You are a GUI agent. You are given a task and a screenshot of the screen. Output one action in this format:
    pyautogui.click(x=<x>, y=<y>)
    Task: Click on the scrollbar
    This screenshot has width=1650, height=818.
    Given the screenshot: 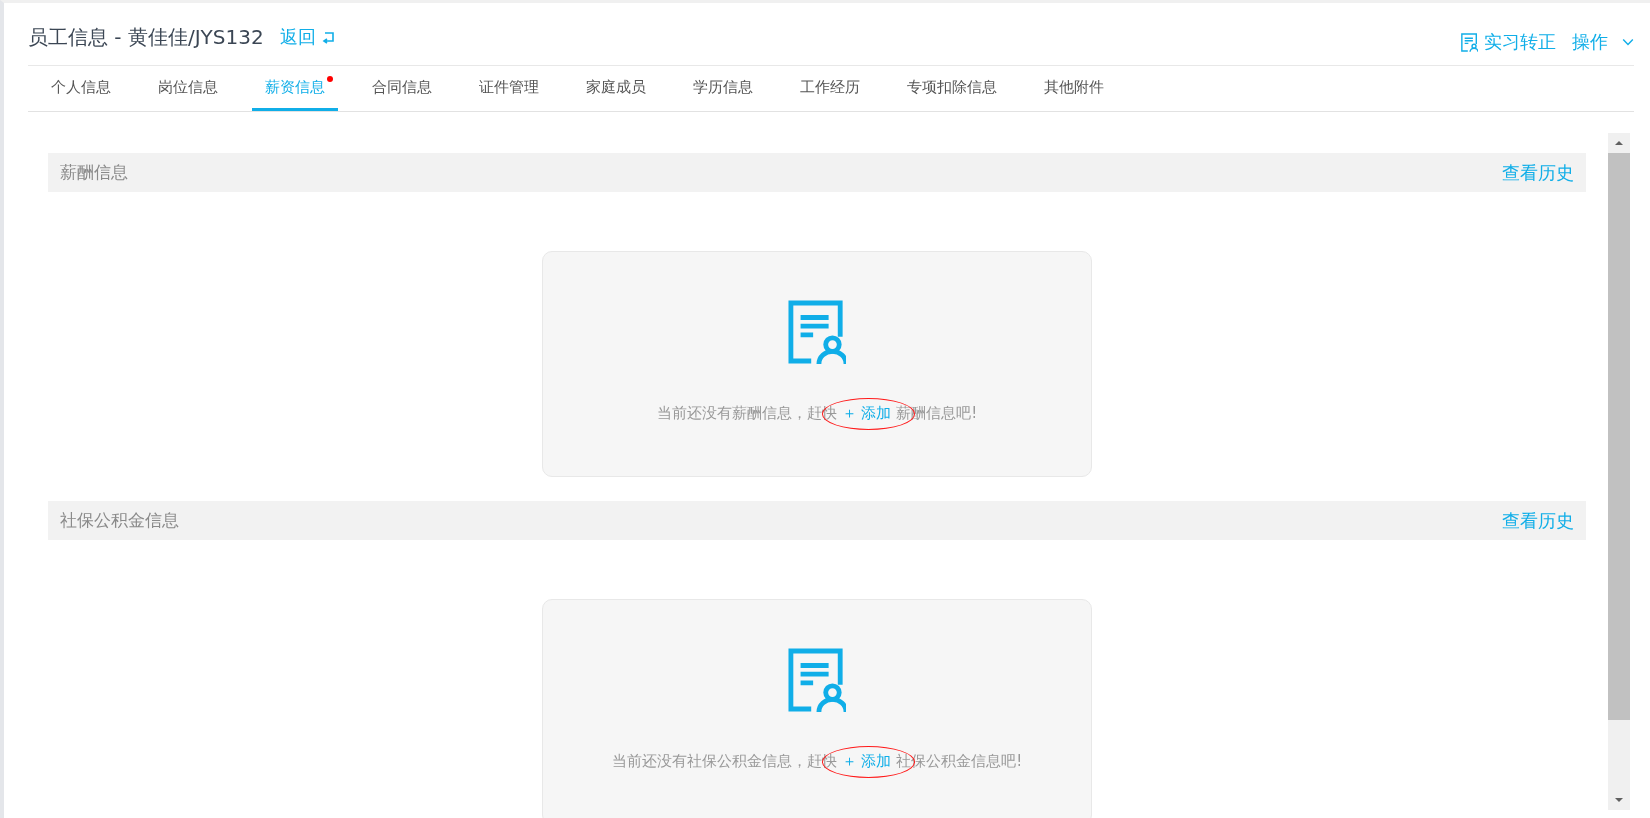 What is the action you would take?
    pyautogui.click(x=1619, y=471)
    